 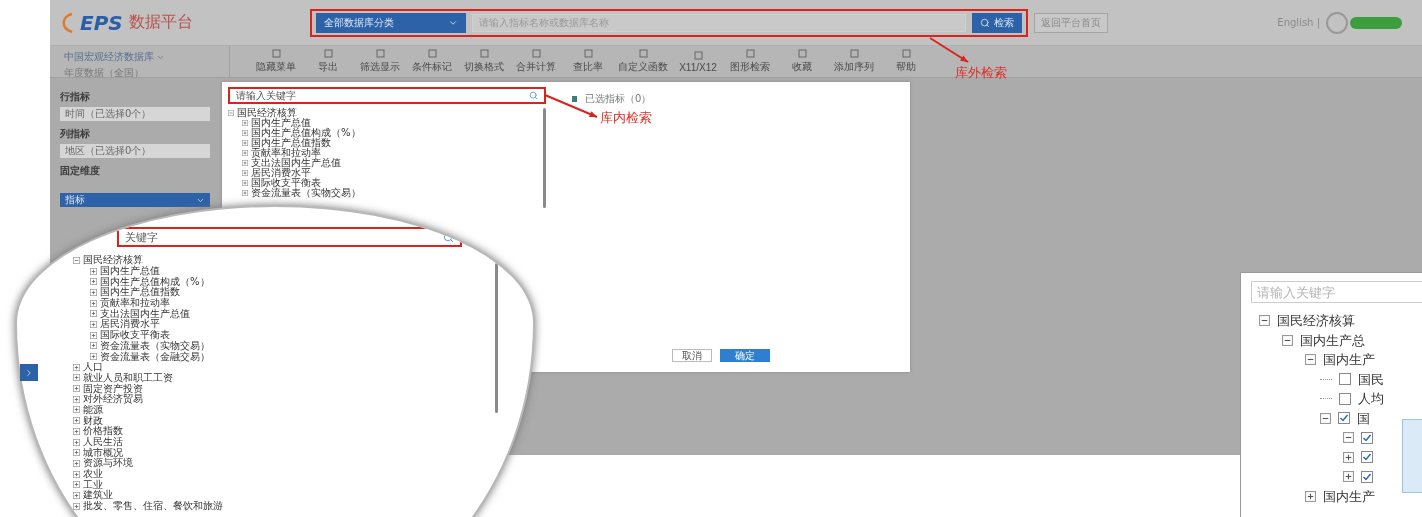 What do you see at coordinates (745, 355) in the screenshot?
I see `confirm-button: 确定` at bounding box center [745, 355].